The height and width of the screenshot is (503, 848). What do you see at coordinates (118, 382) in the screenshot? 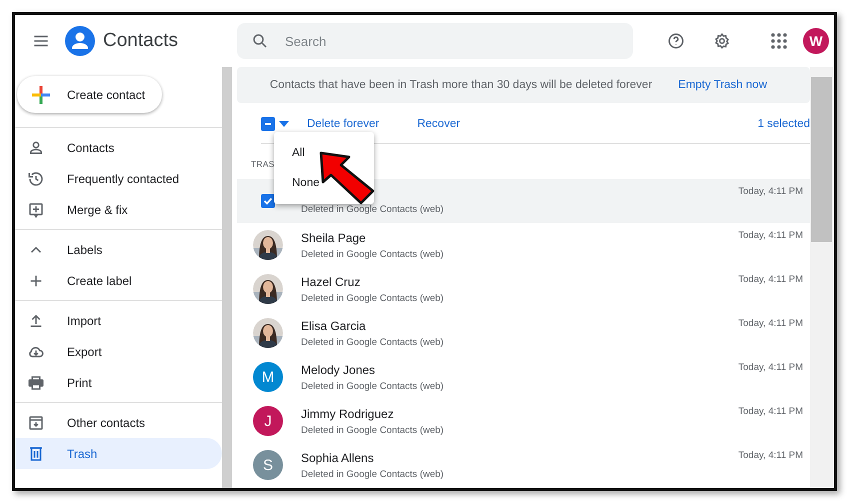
I see `sidebar-item: Print` at bounding box center [118, 382].